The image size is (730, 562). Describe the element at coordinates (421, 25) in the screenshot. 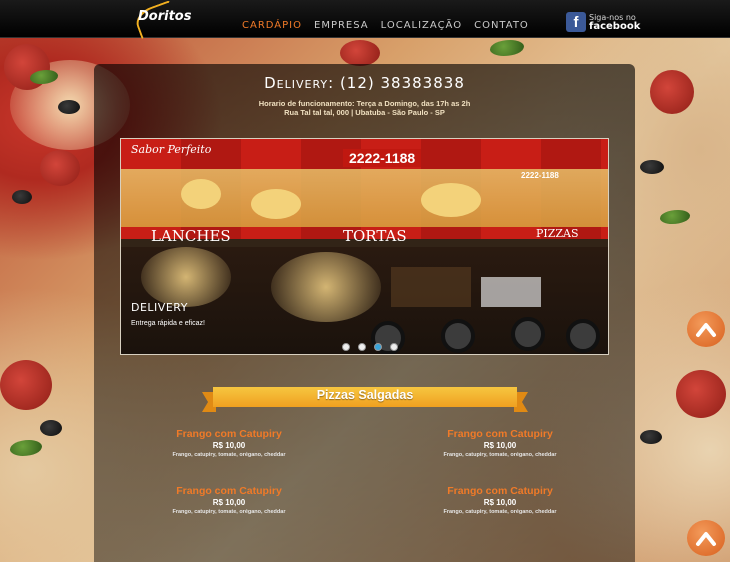

I see `nav-item-localizacao: Localização` at that location.